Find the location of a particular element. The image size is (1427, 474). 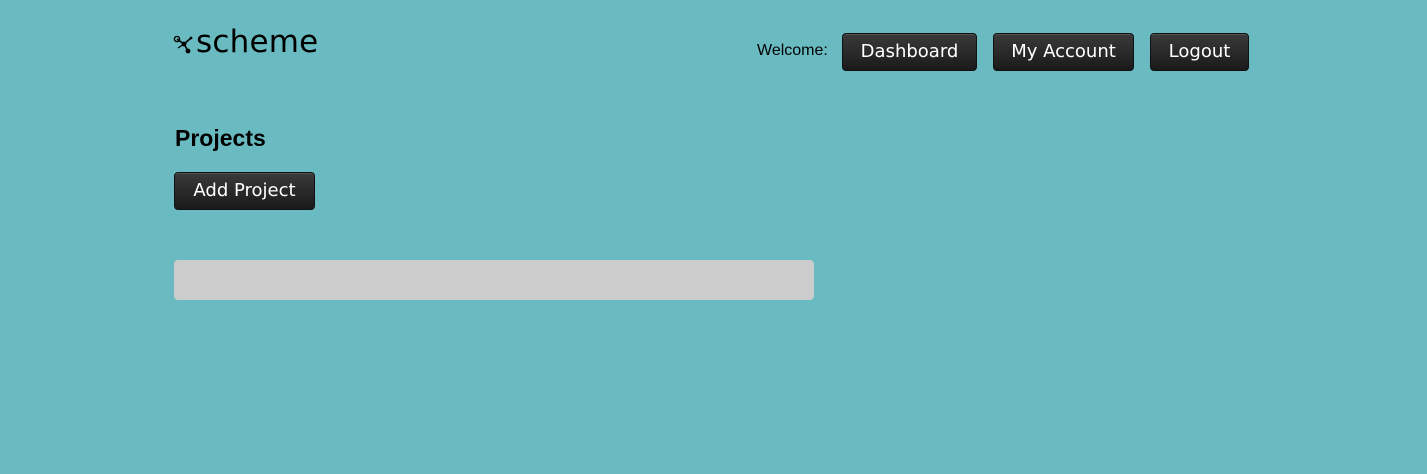

dashboard-button: Dashboard is located at coordinates (909, 52).